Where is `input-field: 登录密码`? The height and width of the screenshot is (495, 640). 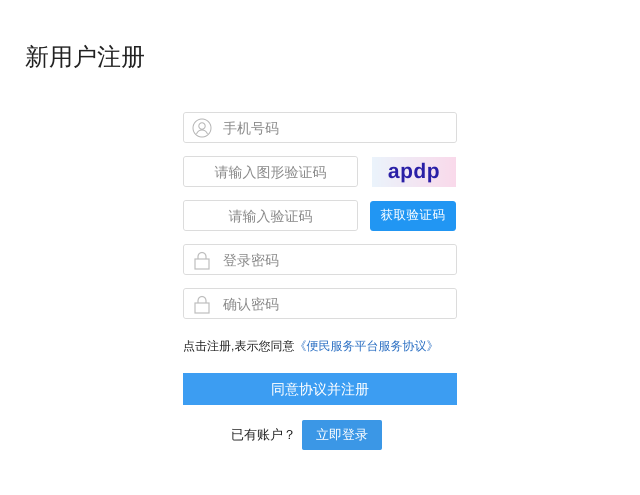
input-field: 登录密码 is located at coordinates (320, 259).